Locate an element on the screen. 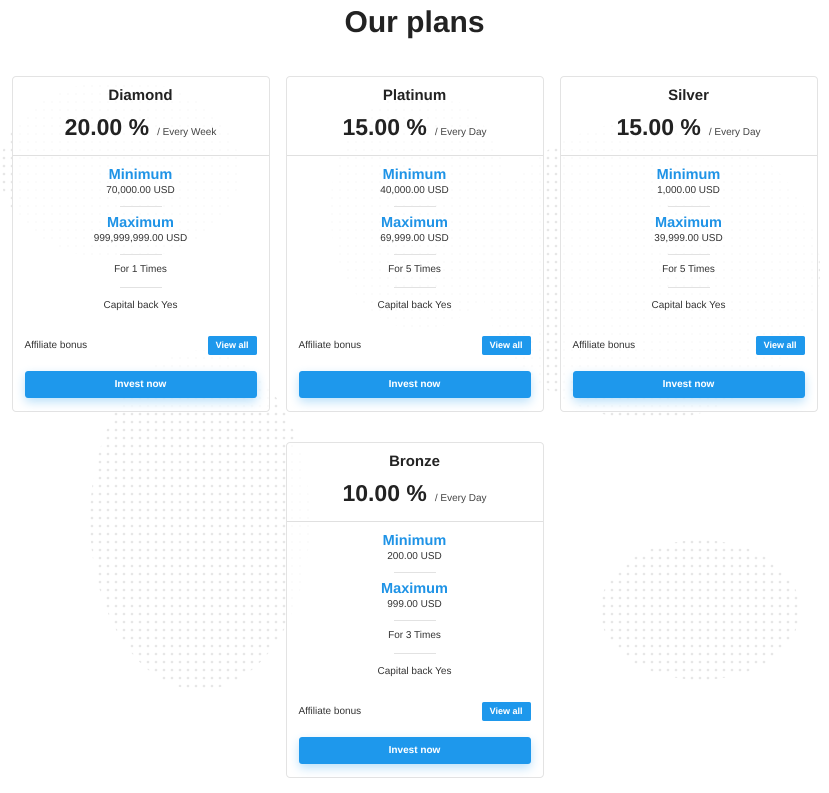 This screenshot has height=793, width=829. rate-value: 10.00 % is located at coordinates (384, 493).